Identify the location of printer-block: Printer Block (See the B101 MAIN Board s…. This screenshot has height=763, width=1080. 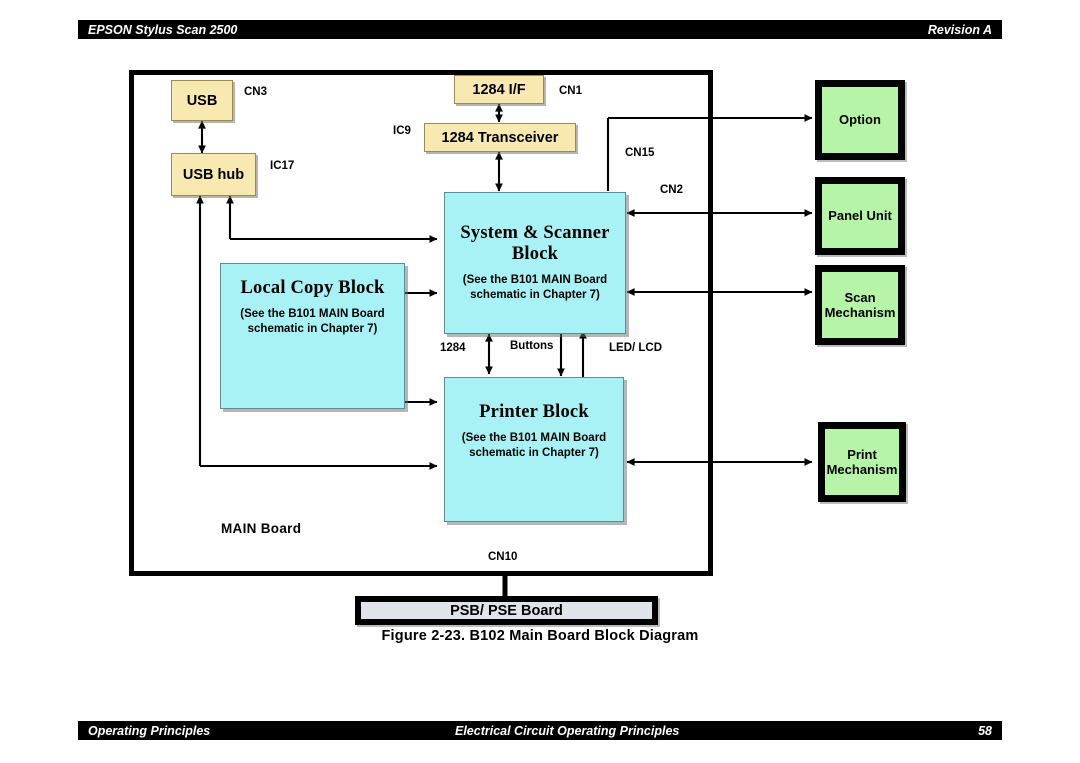
(534, 449).